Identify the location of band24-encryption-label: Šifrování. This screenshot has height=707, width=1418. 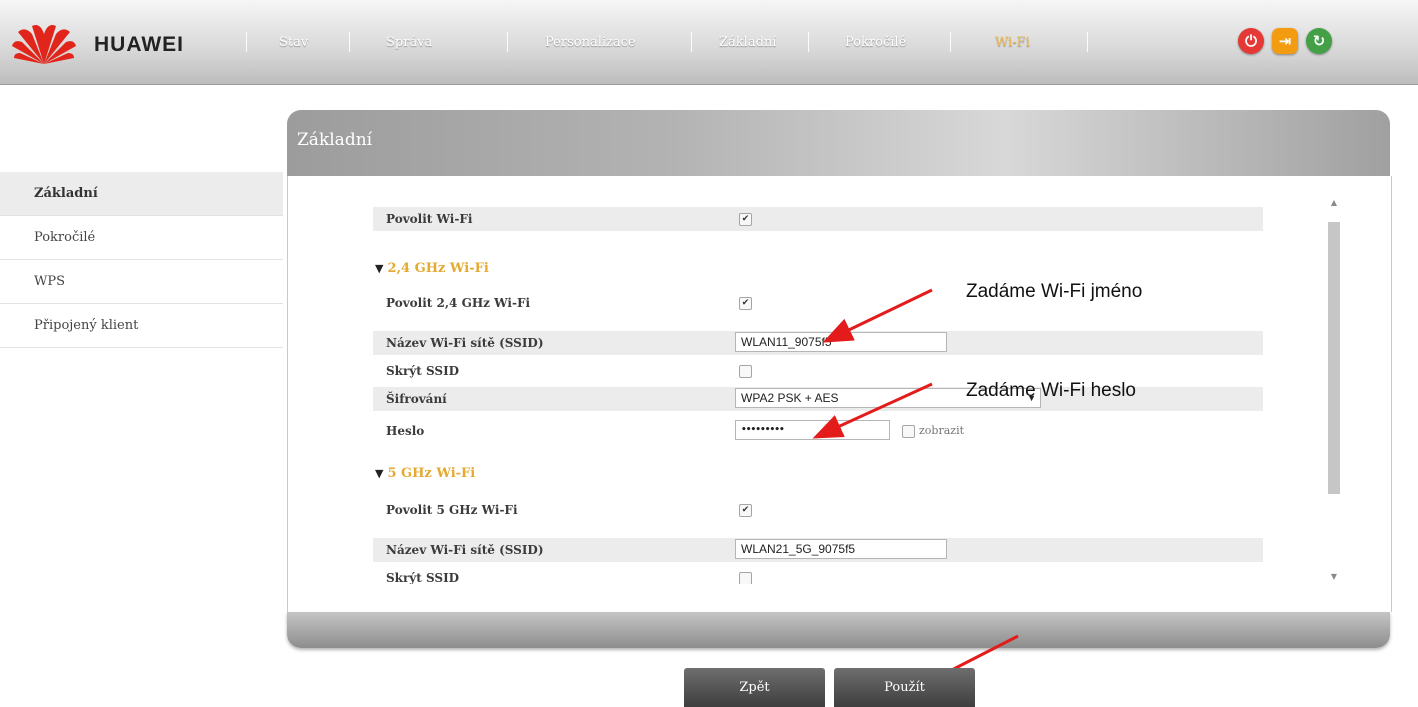
(416, 399).